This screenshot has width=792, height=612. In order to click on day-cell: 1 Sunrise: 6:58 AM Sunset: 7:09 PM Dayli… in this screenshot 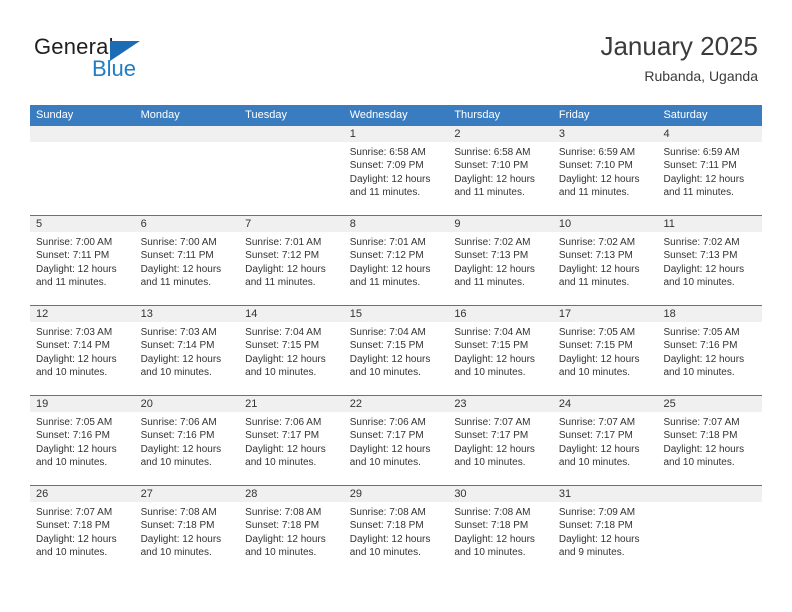, I will do `click(396, 170)`.